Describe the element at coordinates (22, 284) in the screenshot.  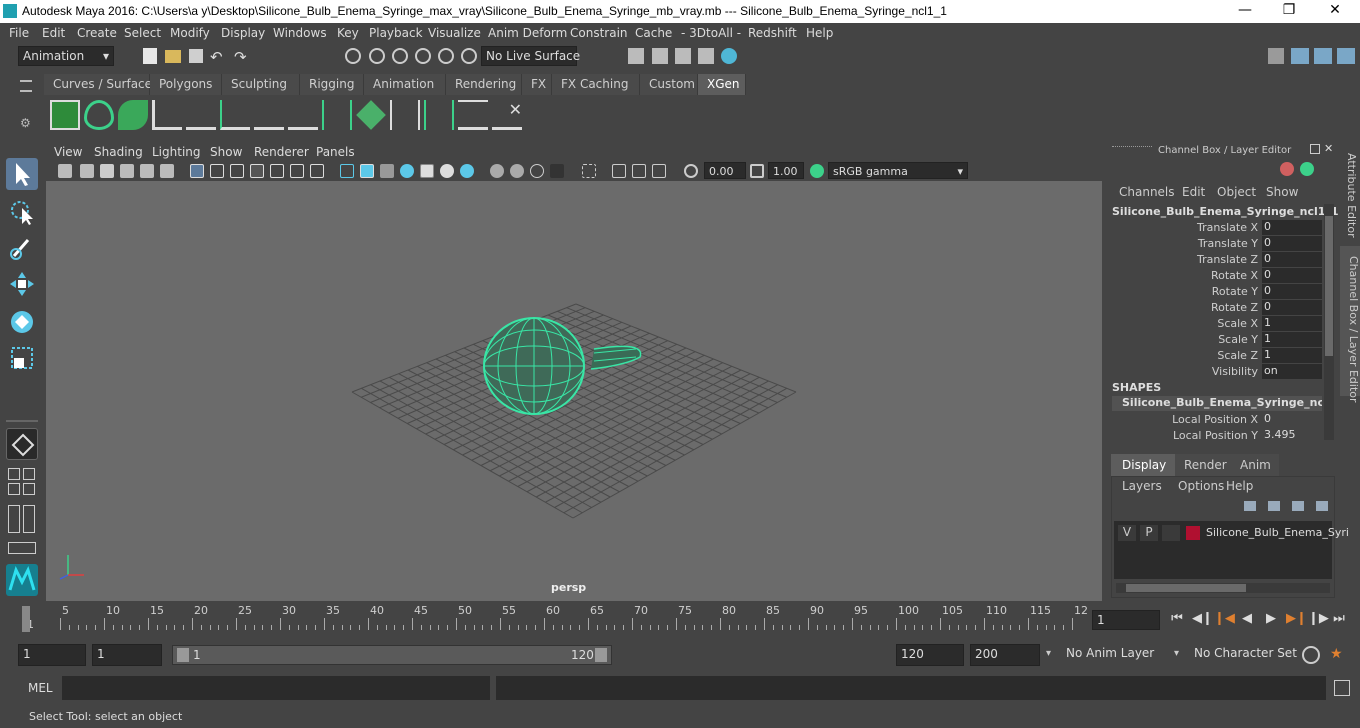
I see `move-tool-icon` at that location.